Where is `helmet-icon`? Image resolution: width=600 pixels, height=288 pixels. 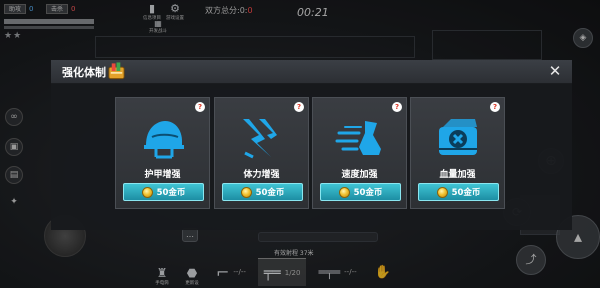 helmet-icon is located at coordinates (164, 140).